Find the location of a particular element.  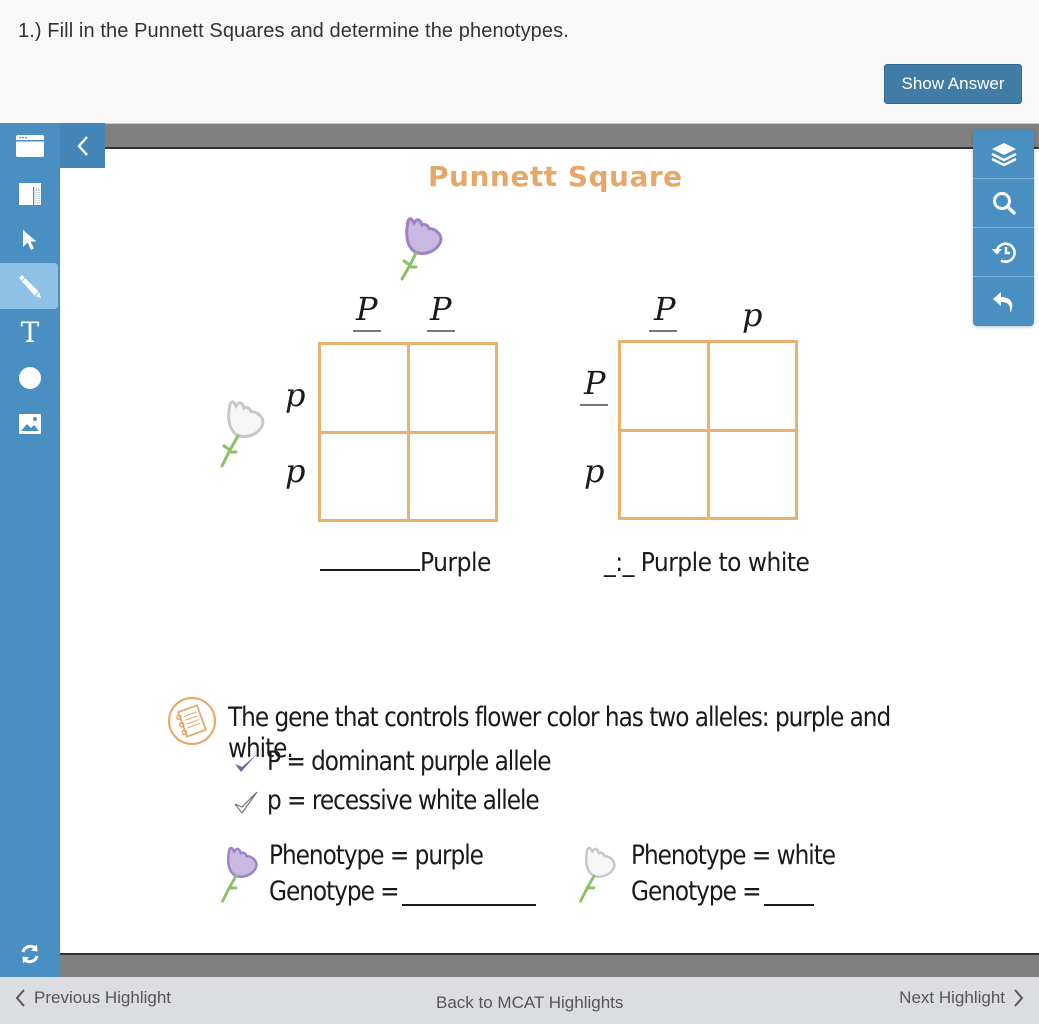

square2-caption: _:_ Purple to white is located at coordinates (707, 563).